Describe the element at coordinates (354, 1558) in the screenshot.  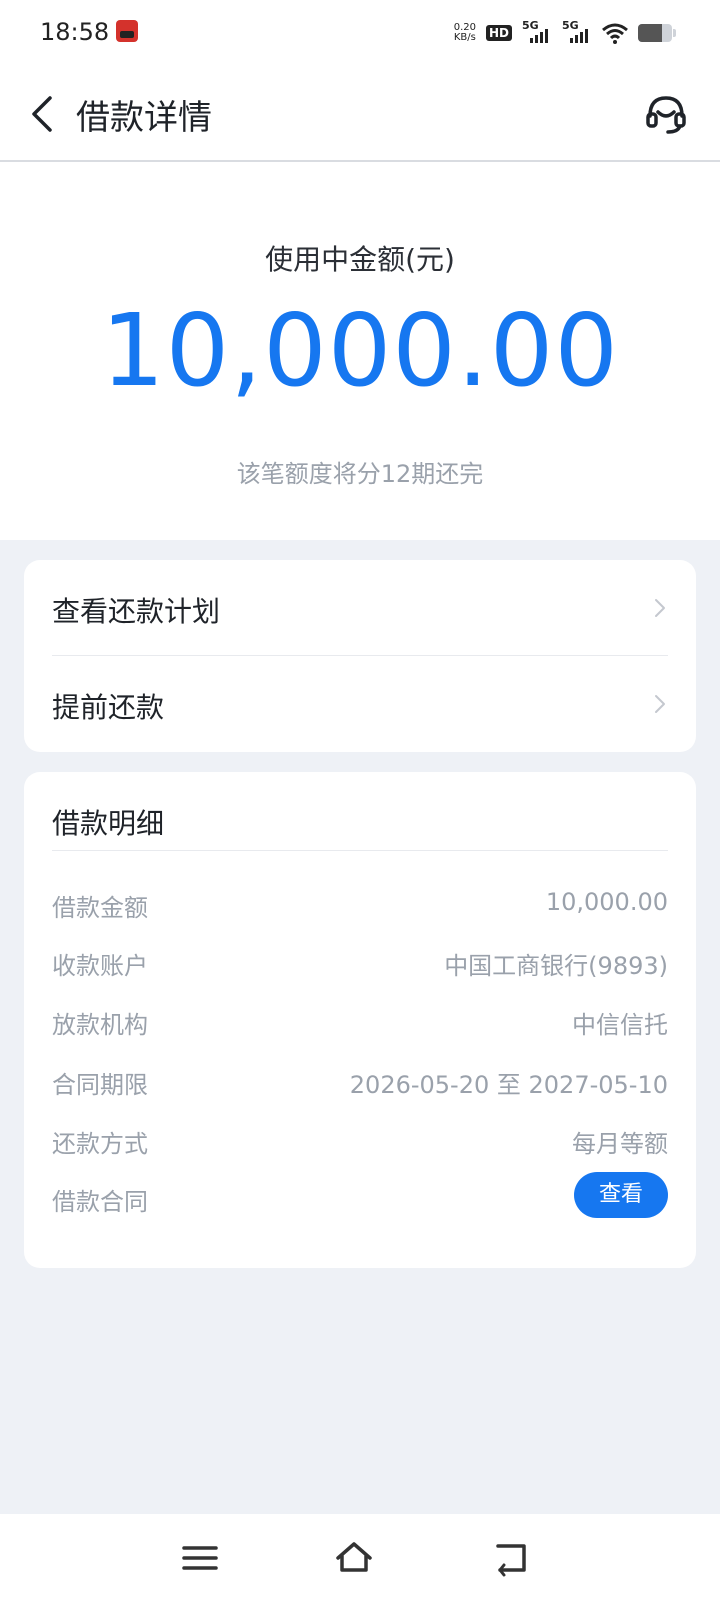
I see `home-icon` at that location.